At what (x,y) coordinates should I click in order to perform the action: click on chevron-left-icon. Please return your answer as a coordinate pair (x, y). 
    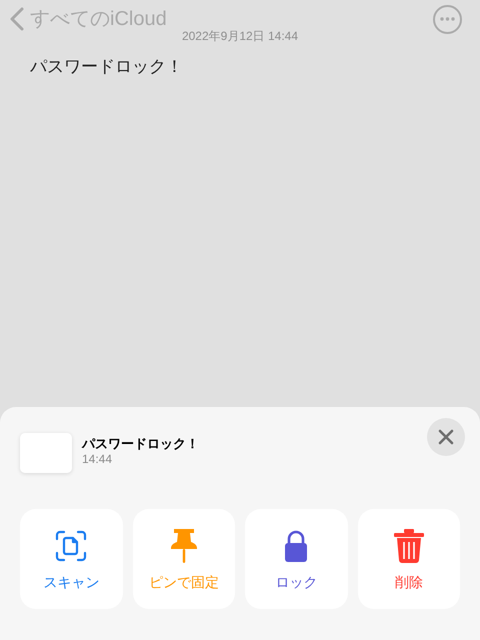
    Looking at the image, I should click on (17, 19).